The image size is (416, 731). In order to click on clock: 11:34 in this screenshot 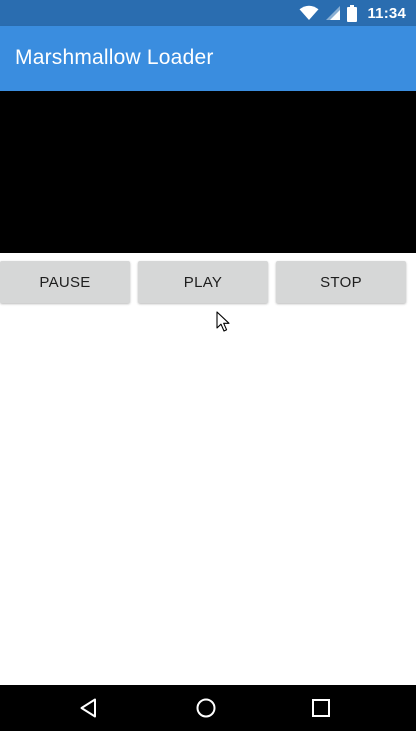, I will do `click(386, 13)`.